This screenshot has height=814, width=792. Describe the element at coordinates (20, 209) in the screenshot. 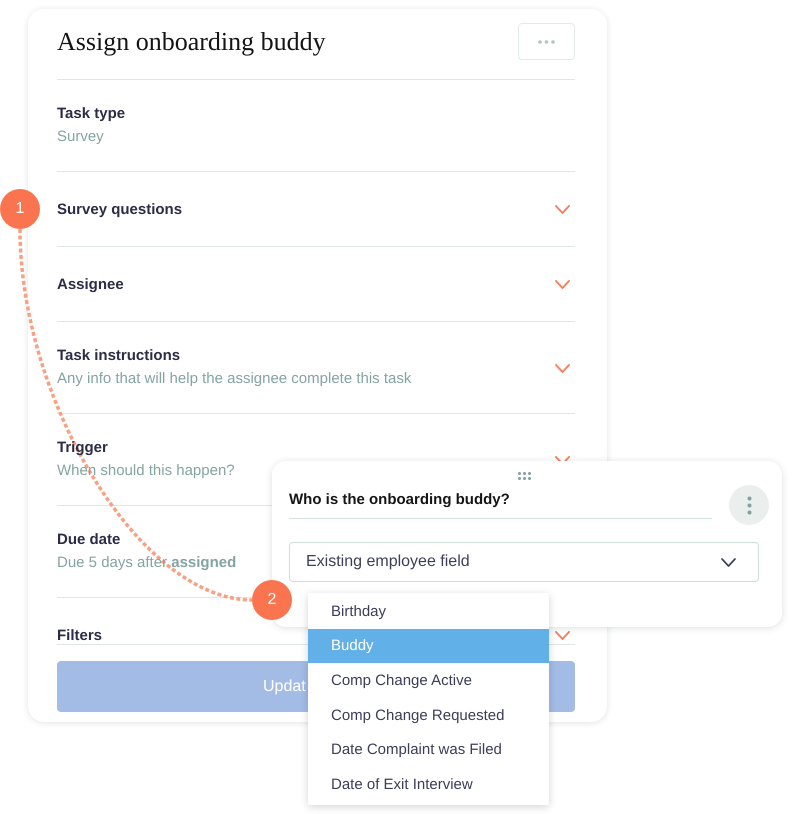

I see `step-badge: 1` at that location.